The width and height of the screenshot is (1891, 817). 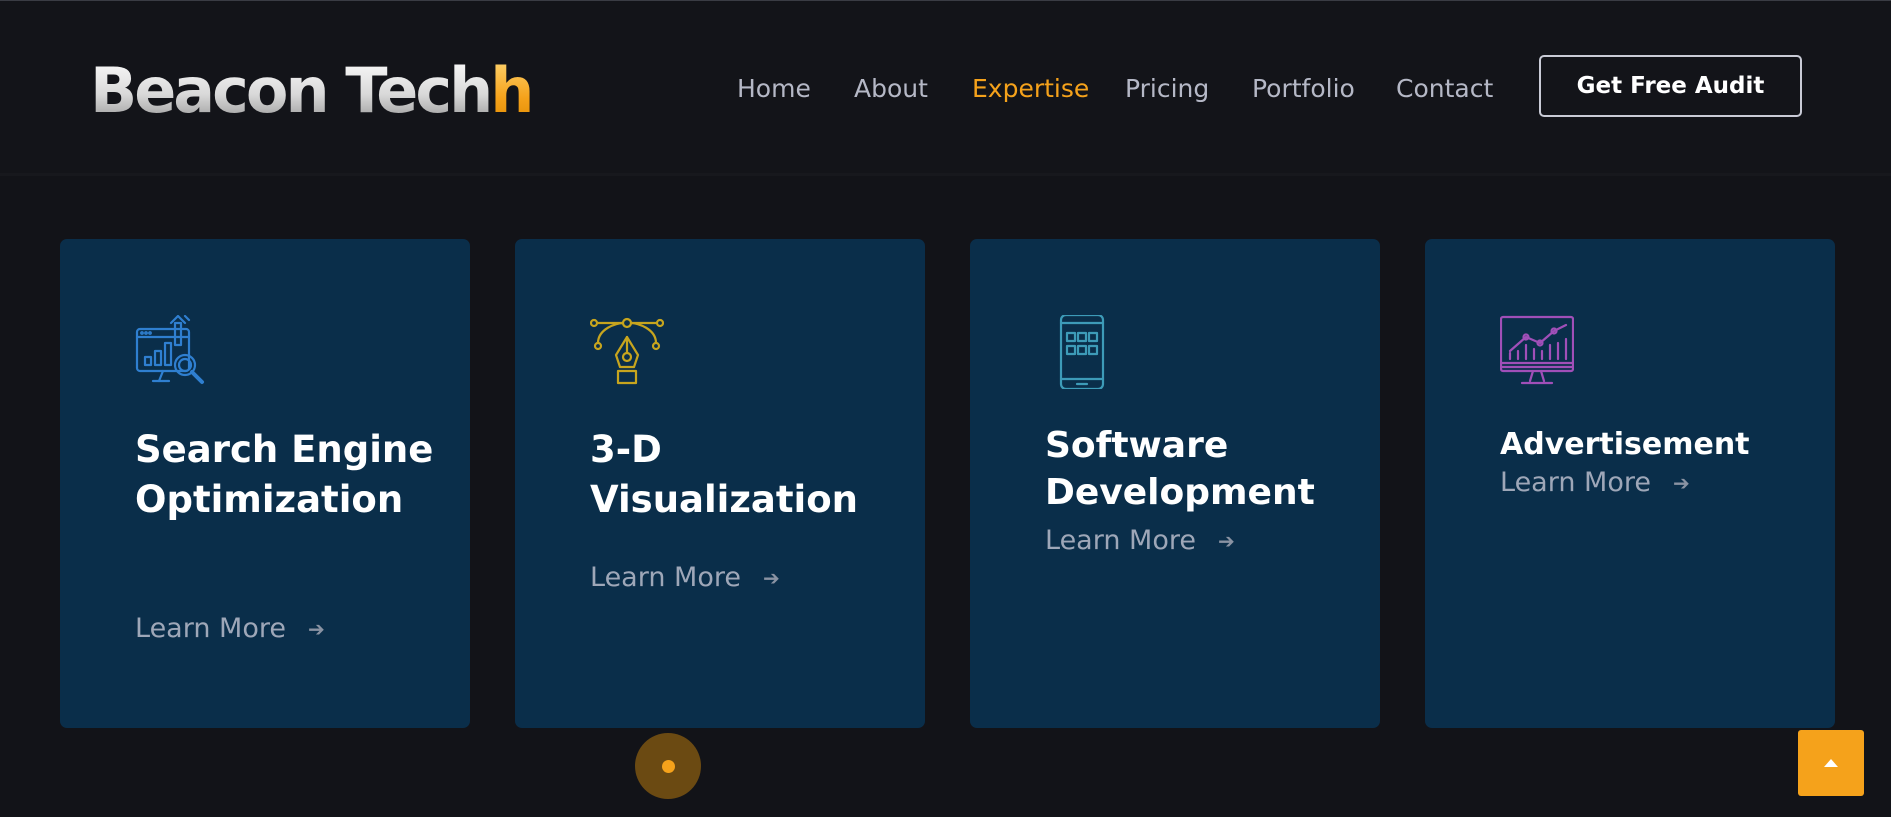 I want to click on mobile-app-icon, so click(x=1082, y=352).